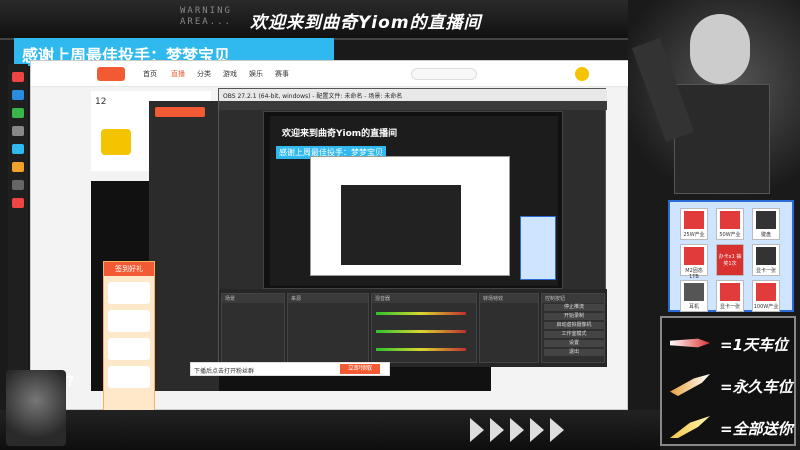 This screenshot has width=800, height=450. What do you see at coordinates (574, 307) in the screenshot?
I see `stop-stream-button: 停止推流` at bounding box center [574, 307].